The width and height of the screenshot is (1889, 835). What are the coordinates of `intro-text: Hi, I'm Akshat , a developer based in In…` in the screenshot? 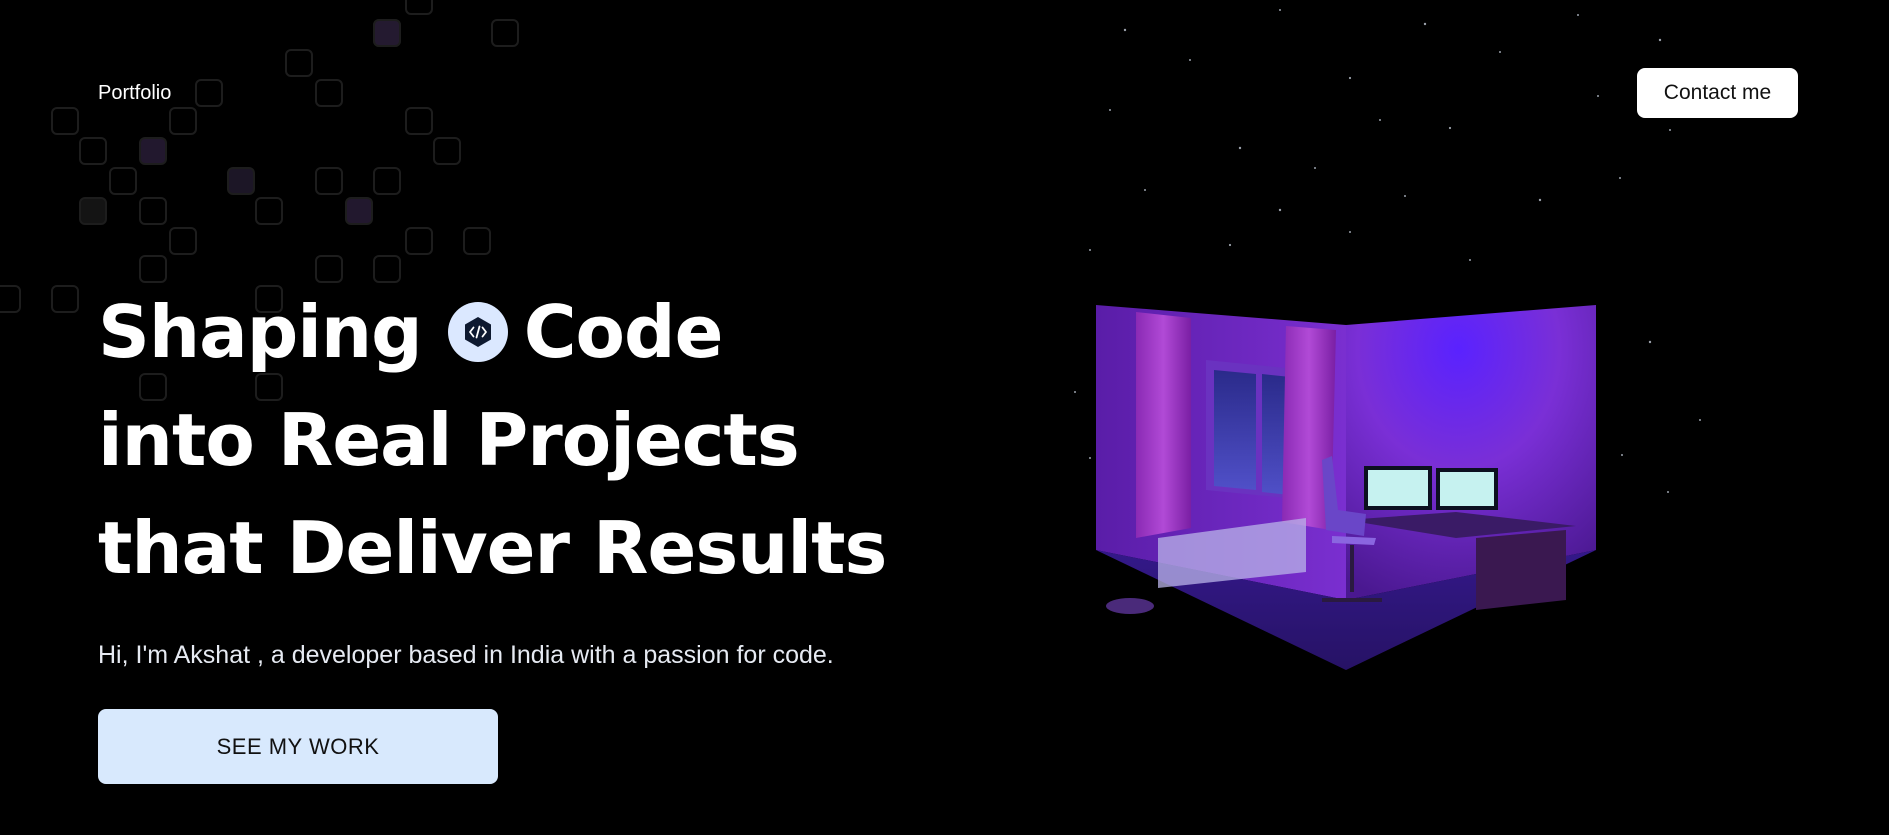 It's located at (466, 655).